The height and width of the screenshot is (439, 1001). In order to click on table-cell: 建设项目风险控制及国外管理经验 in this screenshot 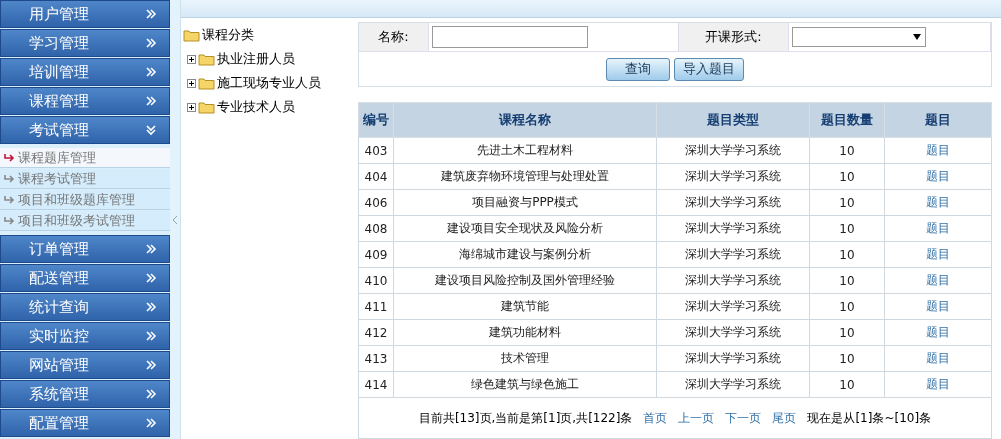, I will do `click(525, 280)`.